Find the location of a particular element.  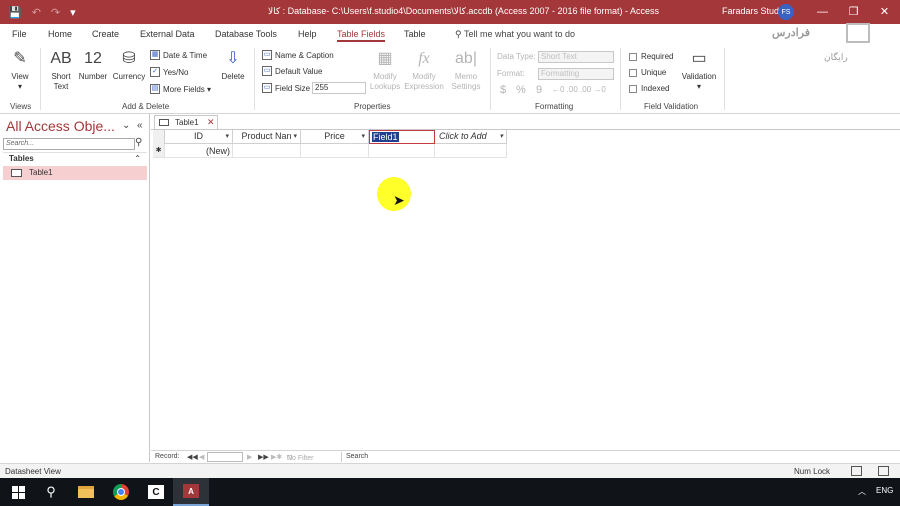

currency-button: ⛁ Currency is located at coordinates (129, 65).